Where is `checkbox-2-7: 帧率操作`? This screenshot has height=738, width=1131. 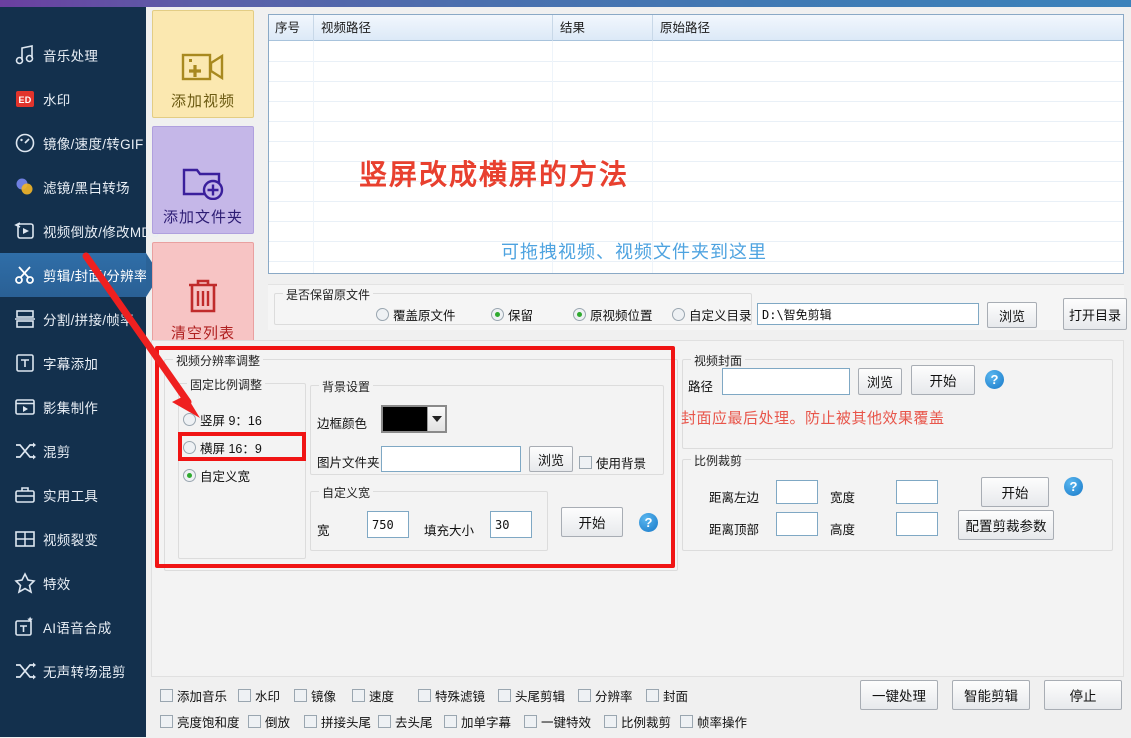 checkbox-2-7: 帧率操作 is located at coordinates (715, 721).